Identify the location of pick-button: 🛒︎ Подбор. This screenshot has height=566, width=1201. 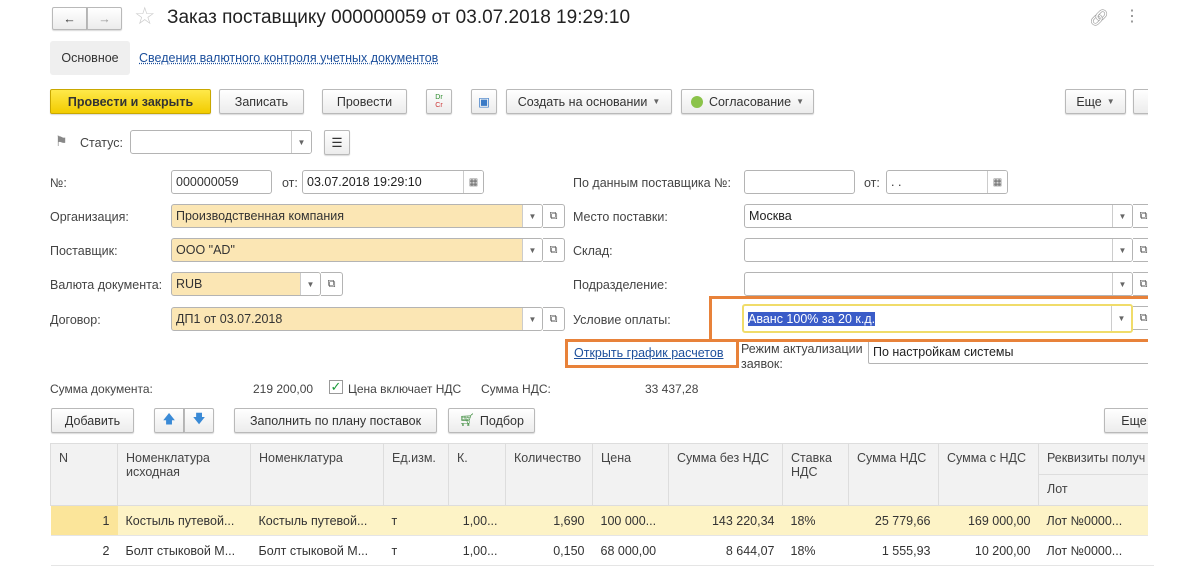
(491, 420).